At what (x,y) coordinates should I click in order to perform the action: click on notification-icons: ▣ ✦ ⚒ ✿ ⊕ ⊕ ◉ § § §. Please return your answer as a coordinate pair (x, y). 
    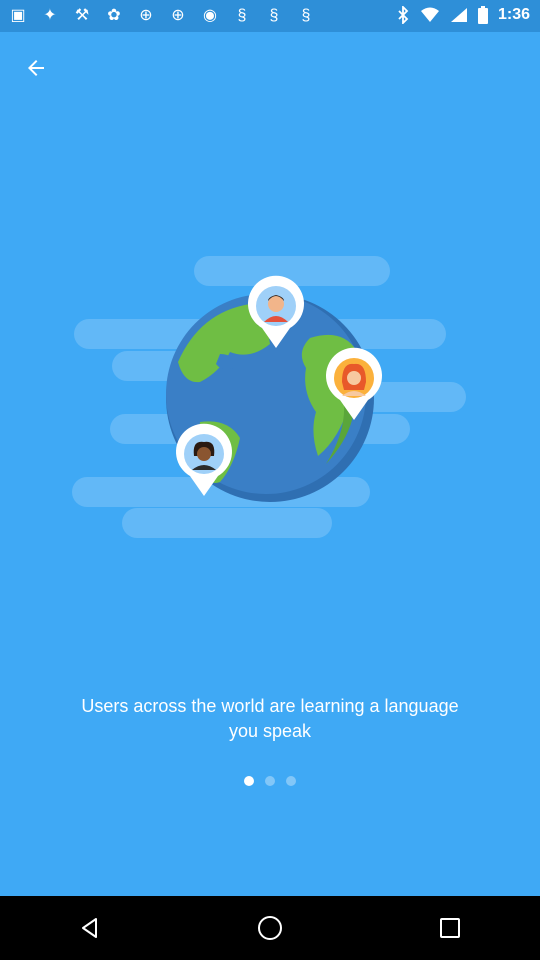
    Looking at the image, I should click on (162, 16).